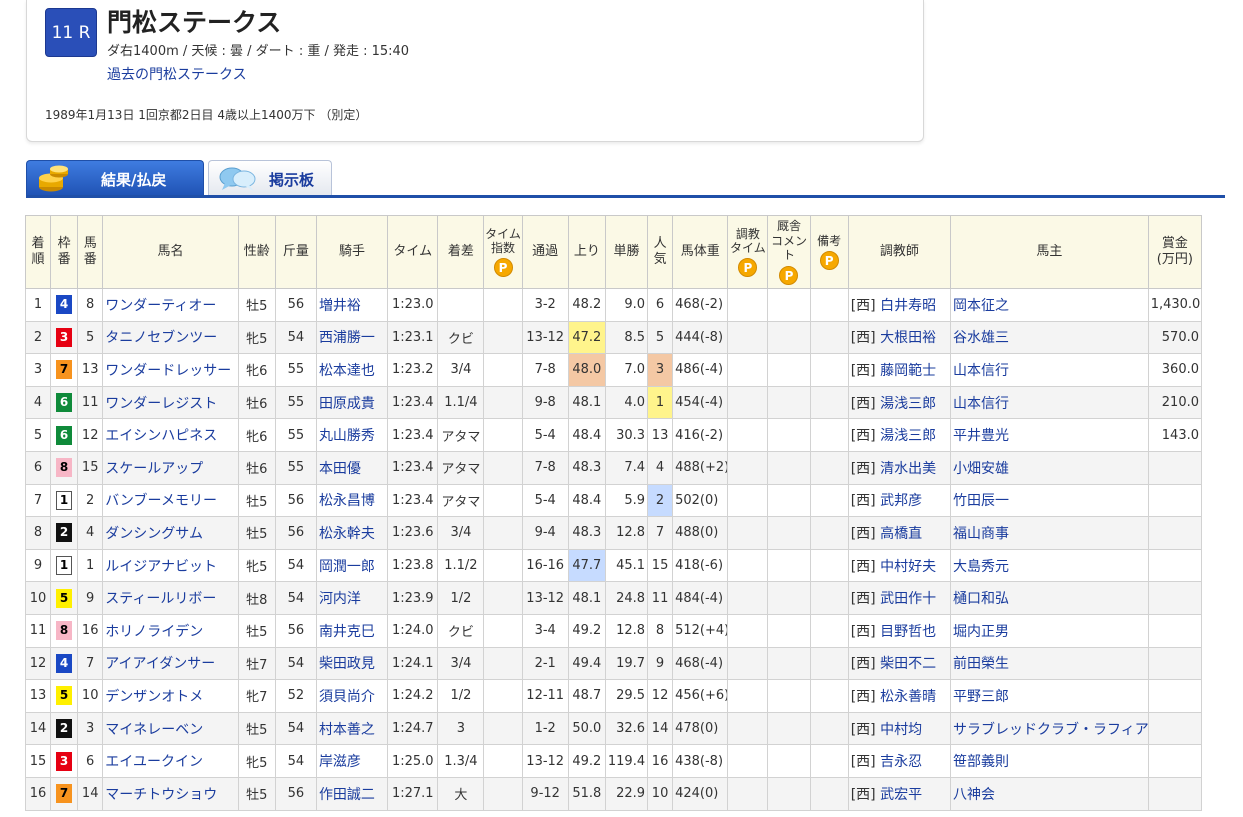 Image resolution: width=1243 pixels, height=817 pixels. Describe the element at coordinates (90, 252) in the screenshot. I see `col-umaban: 馬番` at that location.